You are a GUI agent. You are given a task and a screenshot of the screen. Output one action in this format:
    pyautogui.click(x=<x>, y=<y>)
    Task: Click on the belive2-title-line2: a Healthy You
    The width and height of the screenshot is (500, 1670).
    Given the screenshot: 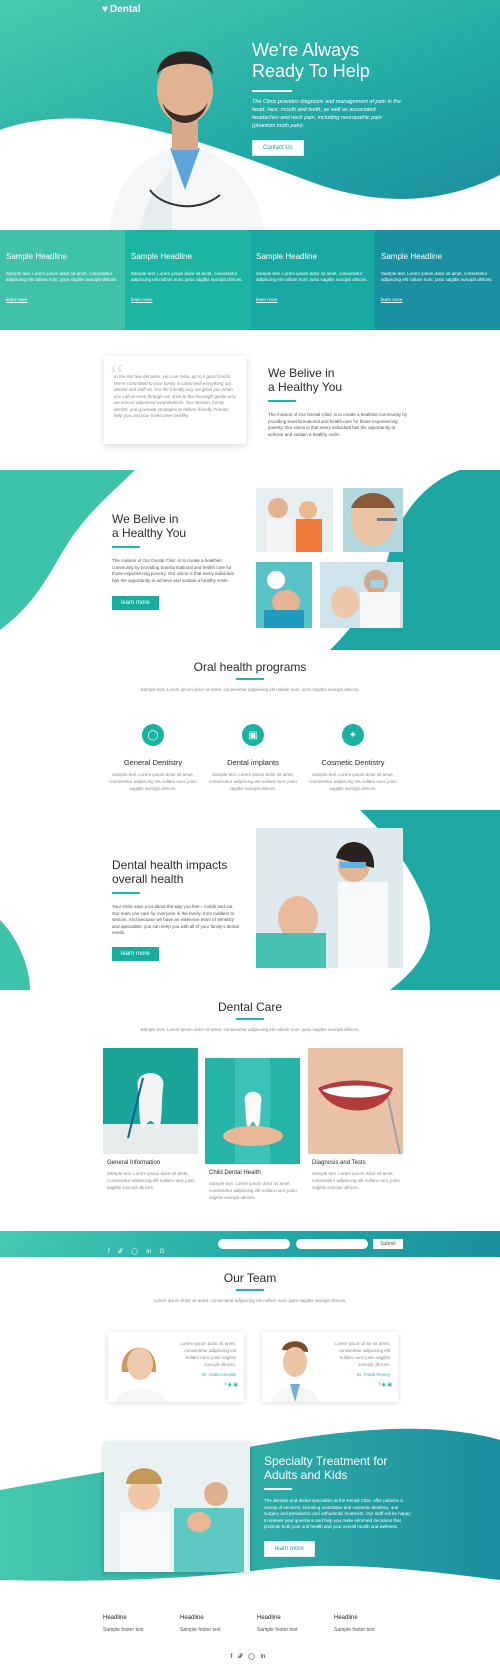 What is the action you would take?
    pyautogui.click(x=149, y=533)
    